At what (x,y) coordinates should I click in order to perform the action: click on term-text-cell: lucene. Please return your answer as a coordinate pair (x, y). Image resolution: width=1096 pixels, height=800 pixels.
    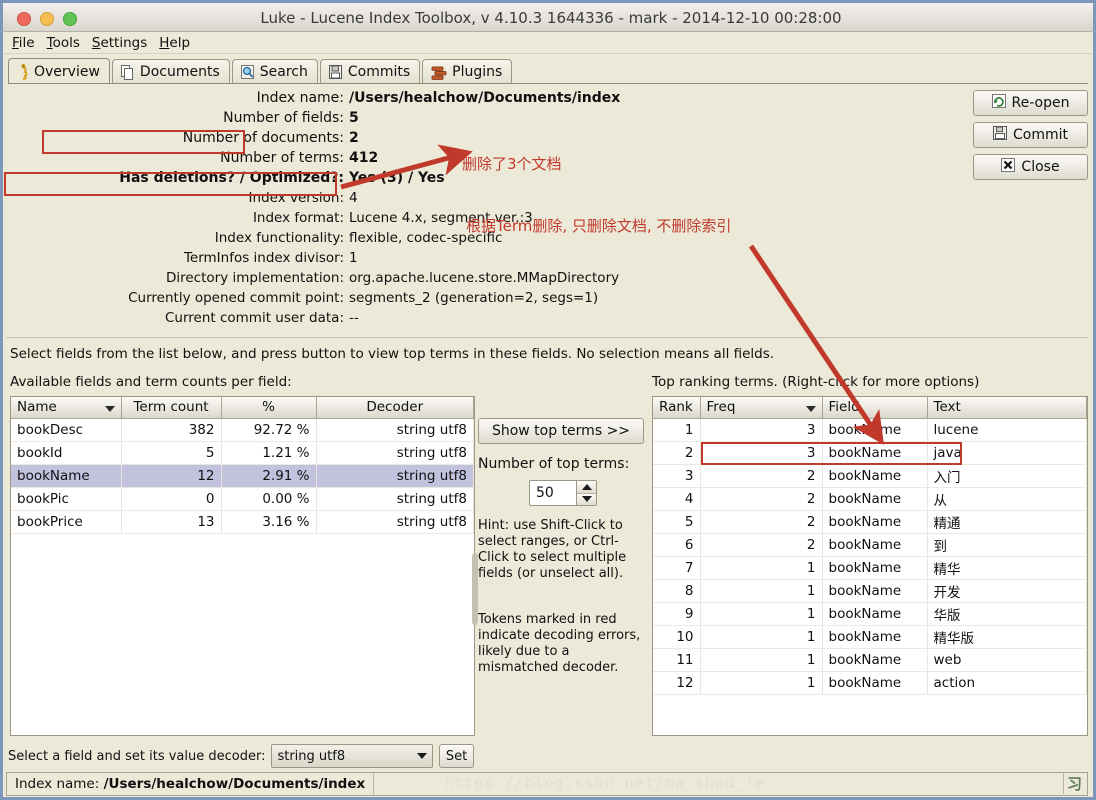
    Looking at the image, I should click on (1007, 430).